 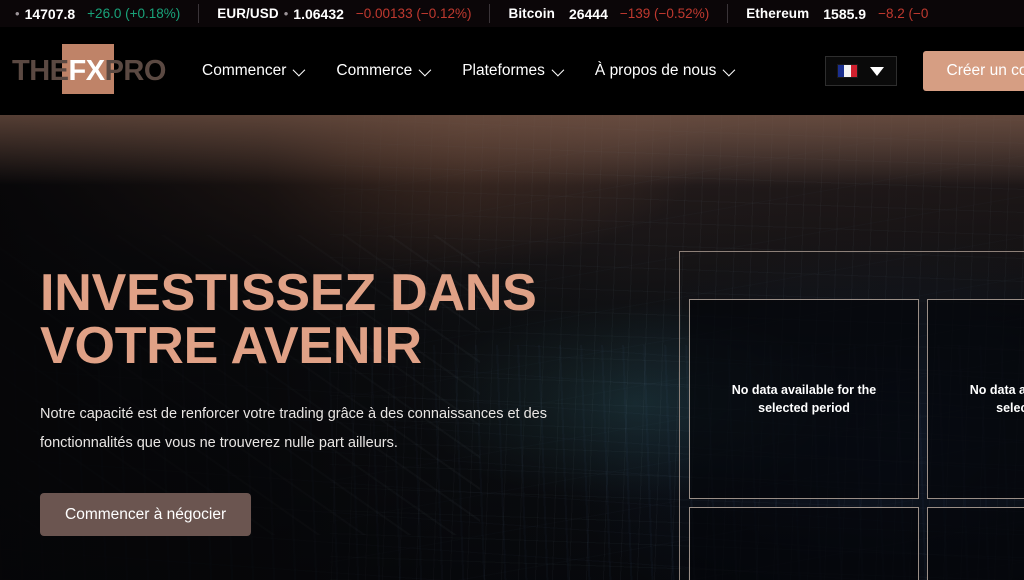 I want to click on ticker-item: Ethereum 1585.9 −8.2 (−0, so click(x=837, y=13).